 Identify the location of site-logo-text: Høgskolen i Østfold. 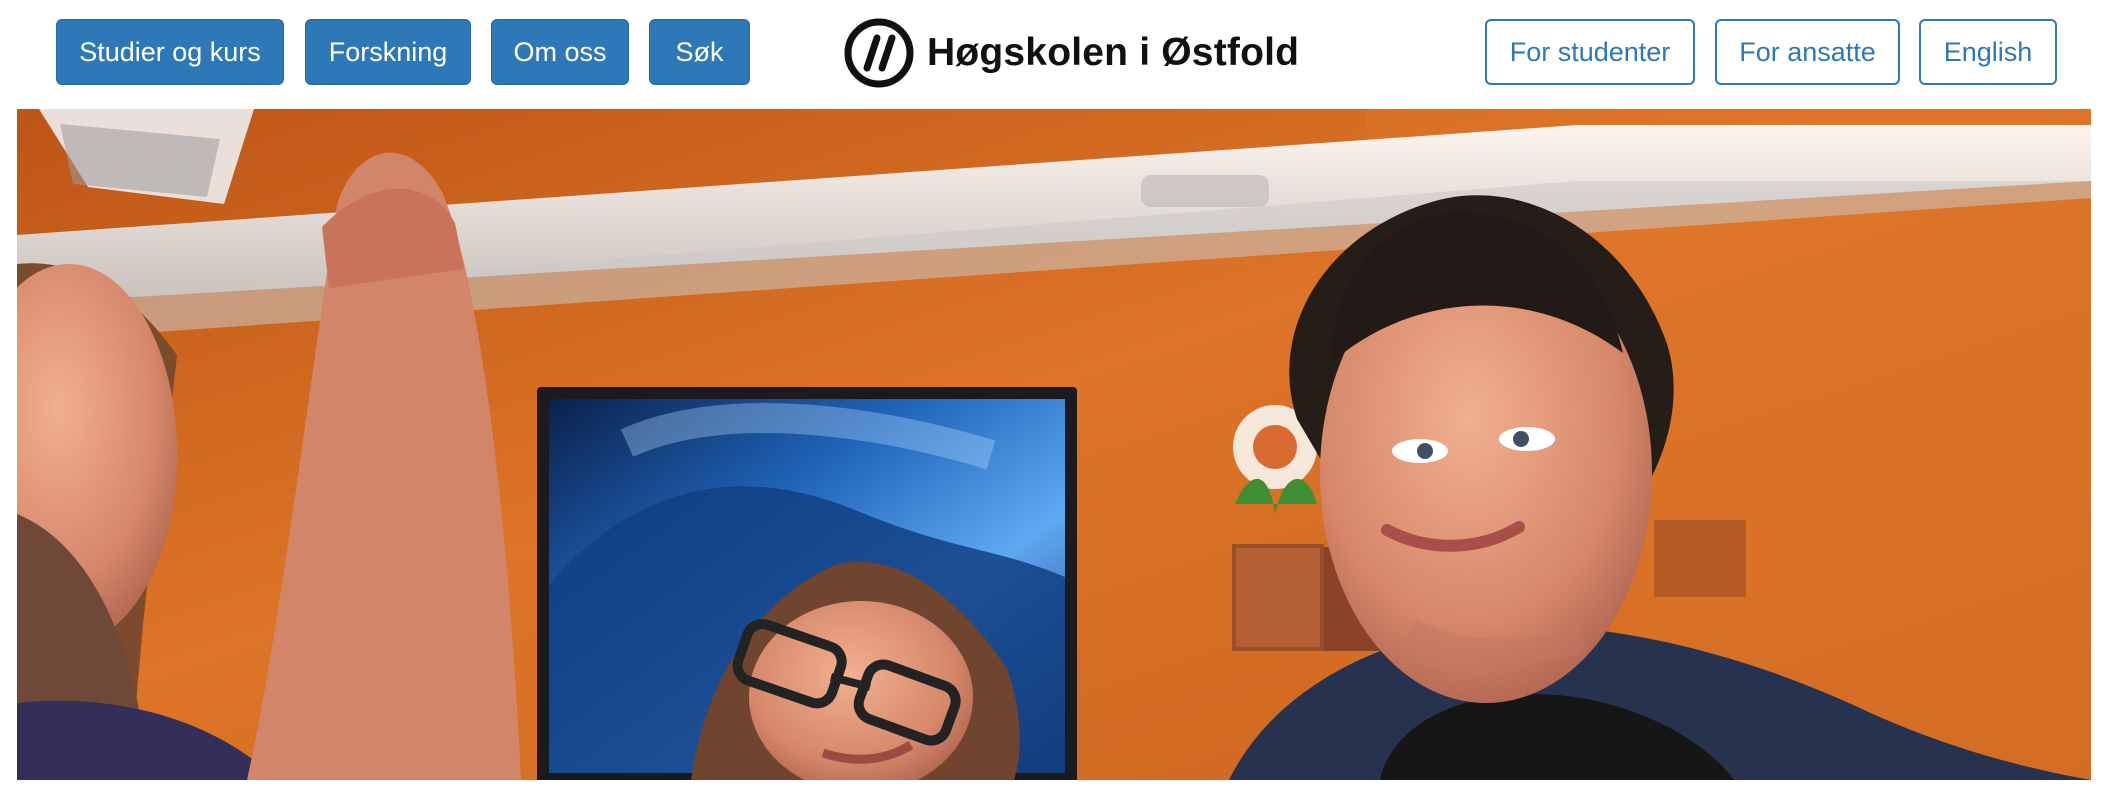
(1113, 52).